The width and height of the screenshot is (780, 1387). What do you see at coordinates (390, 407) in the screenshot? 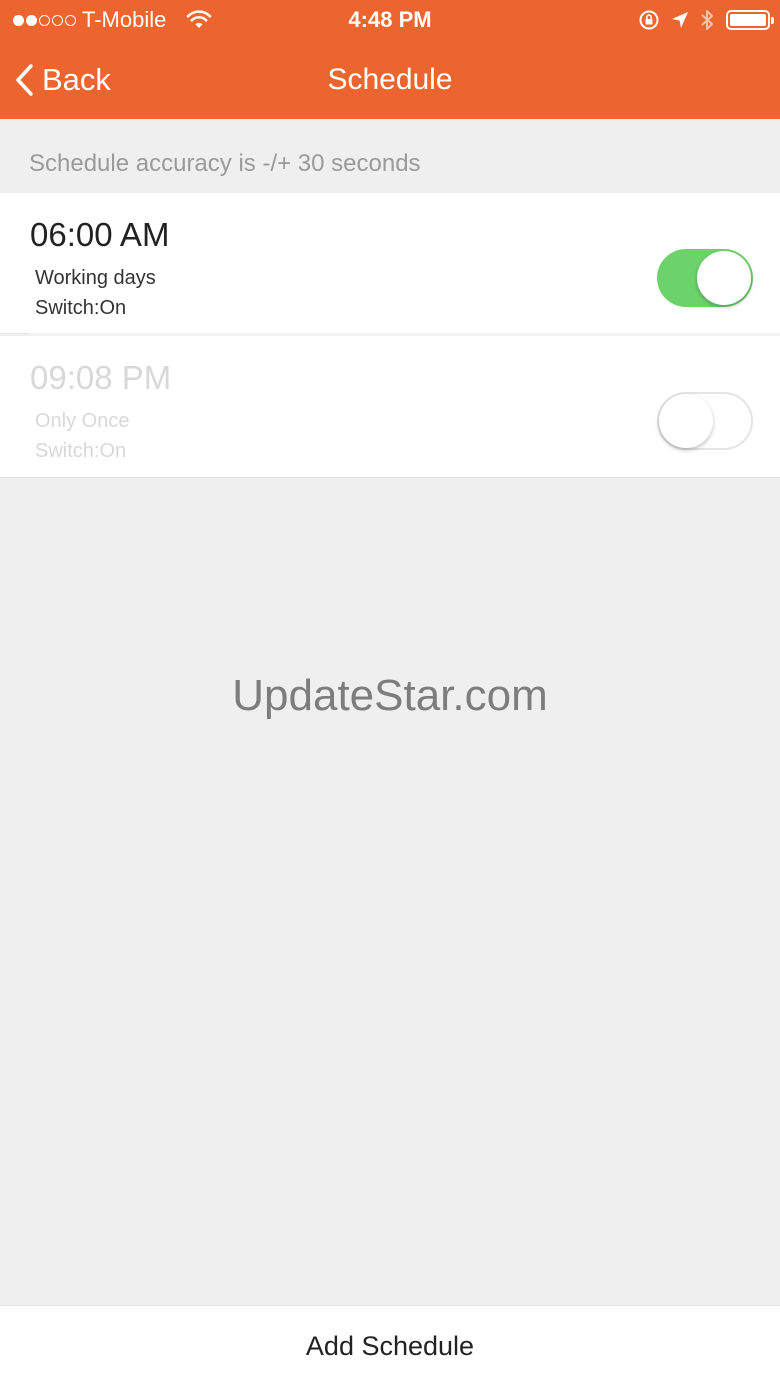
I see `schedule-item: 09:08 PM Only Once Switch:On` at bounding box center [390, 407].